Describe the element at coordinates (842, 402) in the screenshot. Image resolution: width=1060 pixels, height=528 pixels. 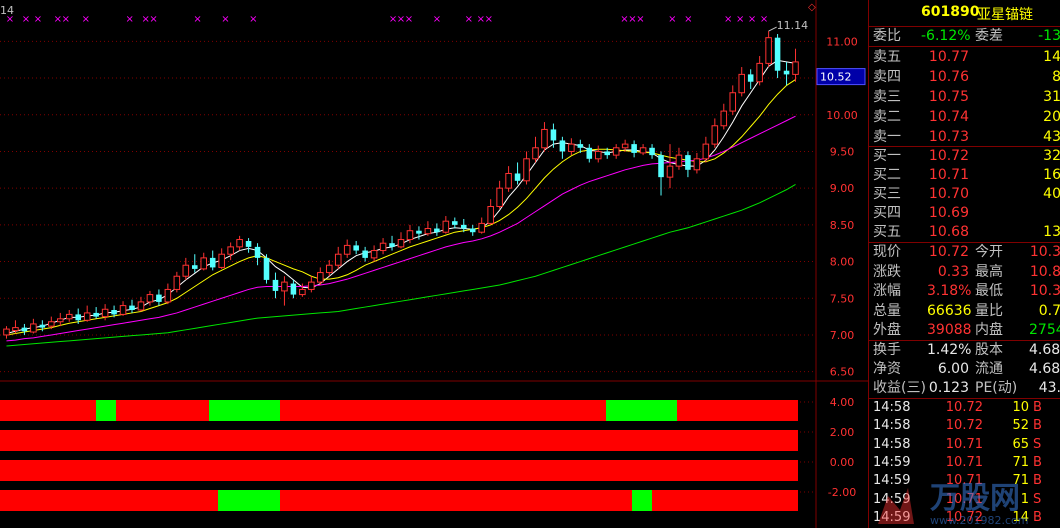
I see `indicator-tick-label: 4.00` at that location.